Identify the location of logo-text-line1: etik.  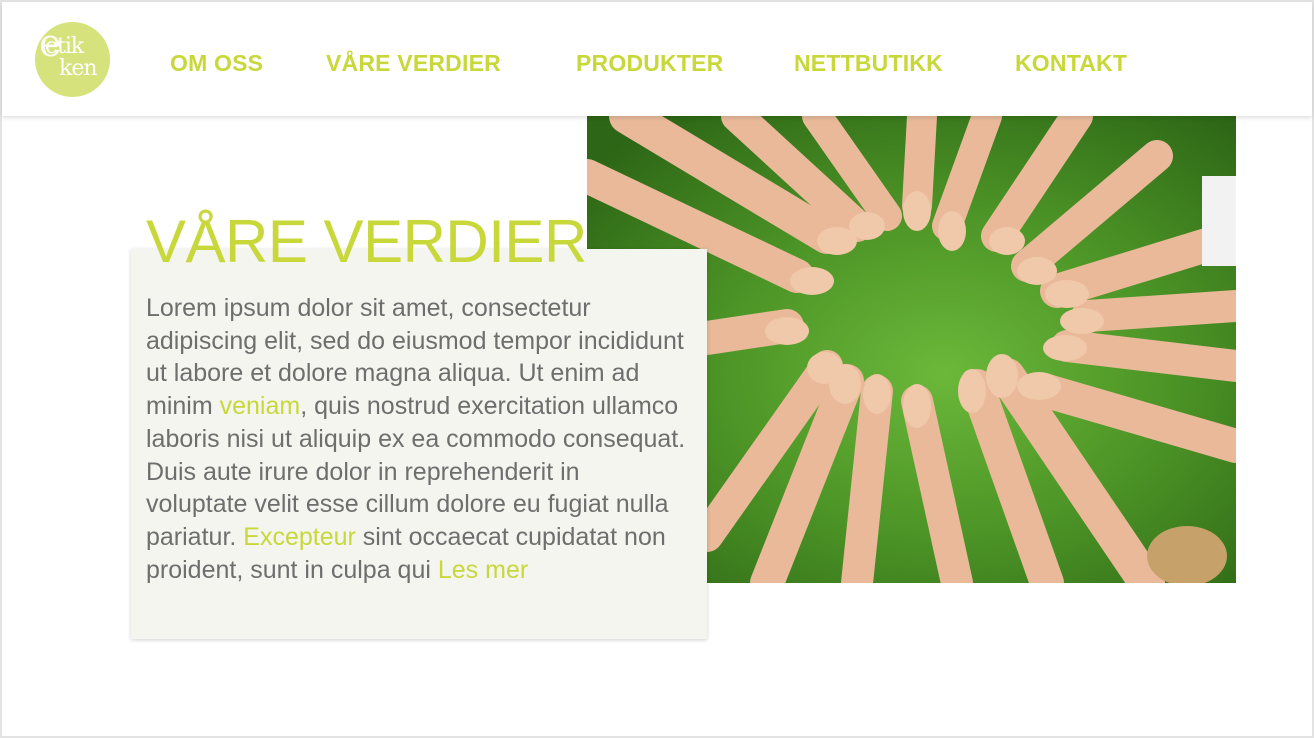
(64, 46).